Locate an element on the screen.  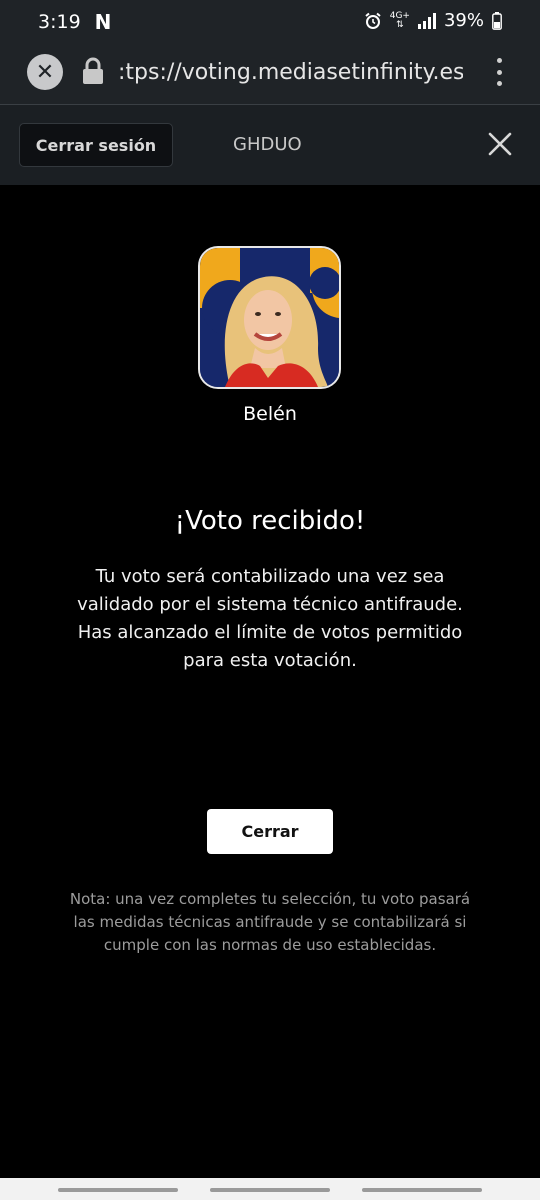
candidate-avatar is located at coordinates (269, 317).